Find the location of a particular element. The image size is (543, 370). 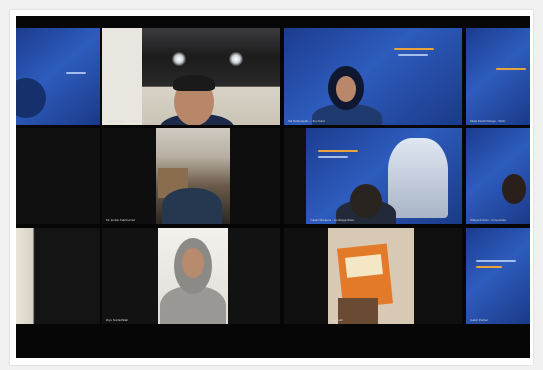

participant-name: Yuliani Maulana - Lembaga Riset is located at coordinates (332, 220).